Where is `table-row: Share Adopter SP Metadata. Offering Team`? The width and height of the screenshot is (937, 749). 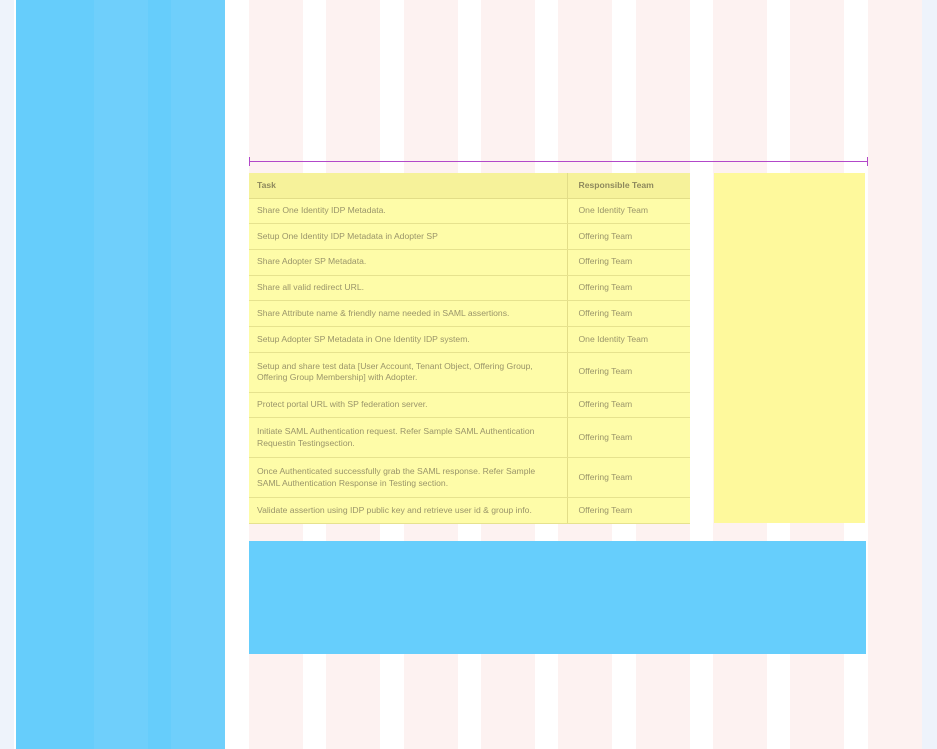
table-row: Share Adopter SP Metadata. Offering Team is located at coordinates (469, 262).